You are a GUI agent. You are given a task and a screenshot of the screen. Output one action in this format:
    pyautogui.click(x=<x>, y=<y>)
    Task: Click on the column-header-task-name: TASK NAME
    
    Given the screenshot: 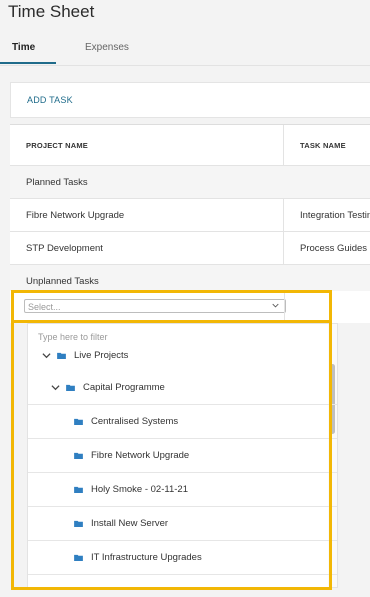 What is the action you would take?
    pyautogui.click(x=327, y=145)
    